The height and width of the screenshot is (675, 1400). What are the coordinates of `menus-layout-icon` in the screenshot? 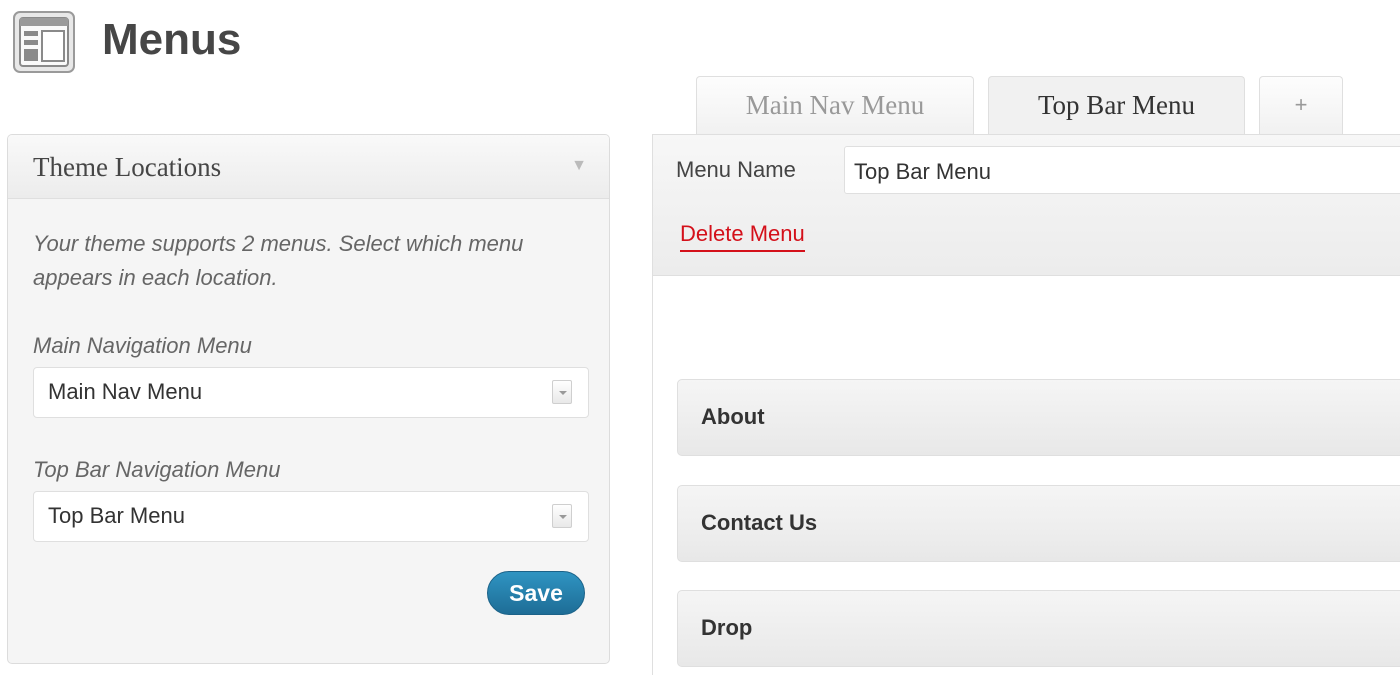 It's located at (44, 42).